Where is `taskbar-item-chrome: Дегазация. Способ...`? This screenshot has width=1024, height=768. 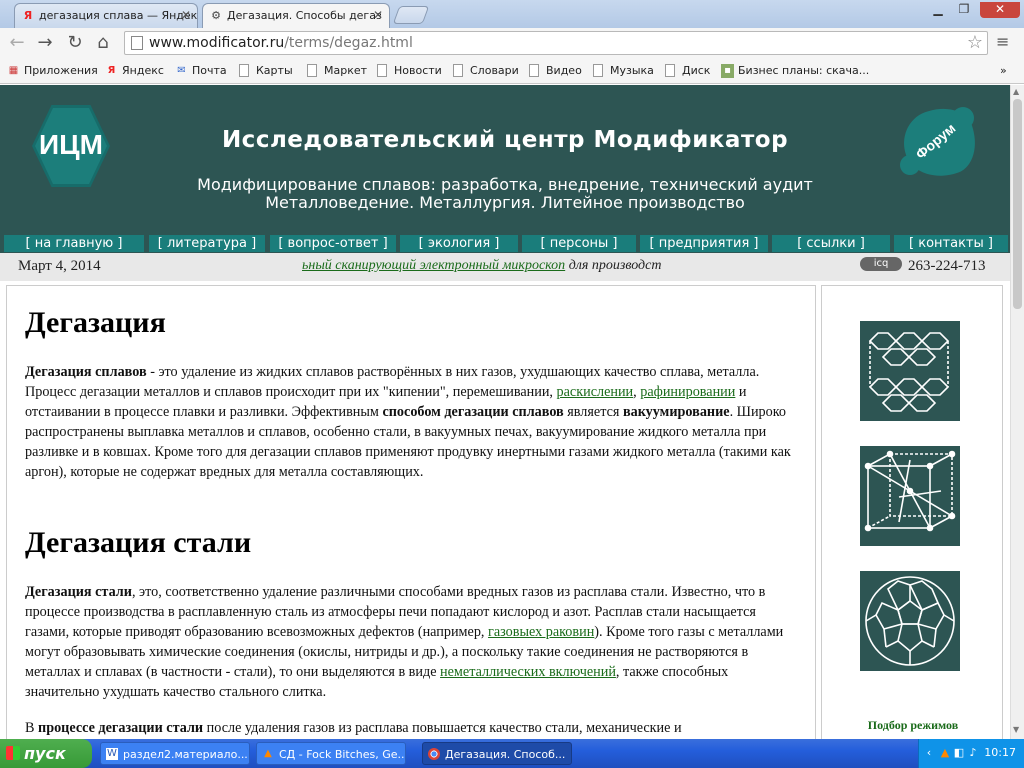 taskbar-item-chrome: Дегазация. Способ... is located at coordinates (497, 753).